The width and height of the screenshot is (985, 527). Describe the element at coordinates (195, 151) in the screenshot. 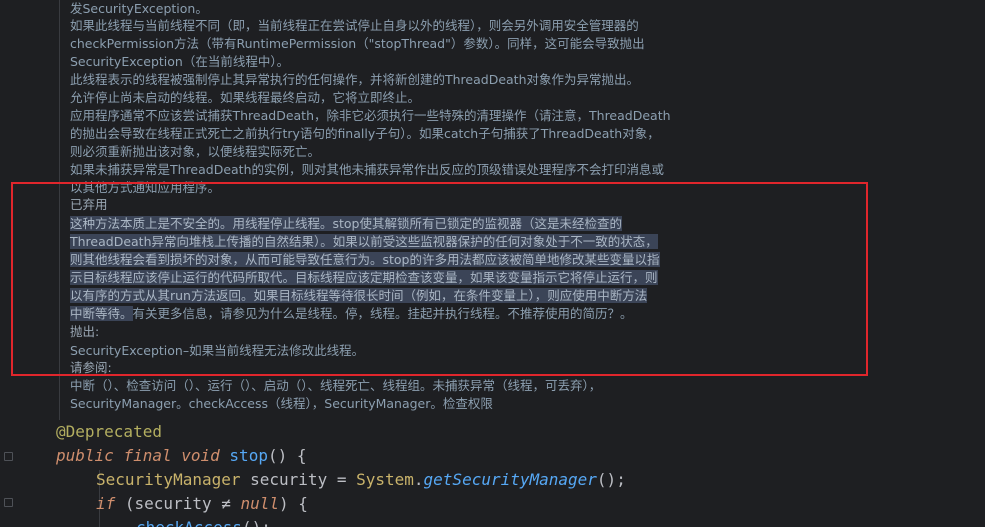

I see `doc-line: 则必须重新抛出该对象，以便线程实际死亡。` at that location.